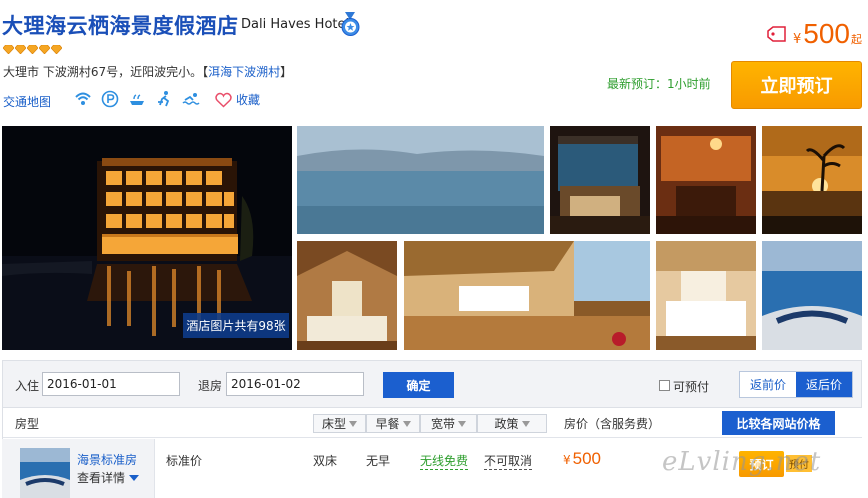 The height and width of the screenshot is (498, 868). I want to click on filter-label: 床型, so click(333, 424).